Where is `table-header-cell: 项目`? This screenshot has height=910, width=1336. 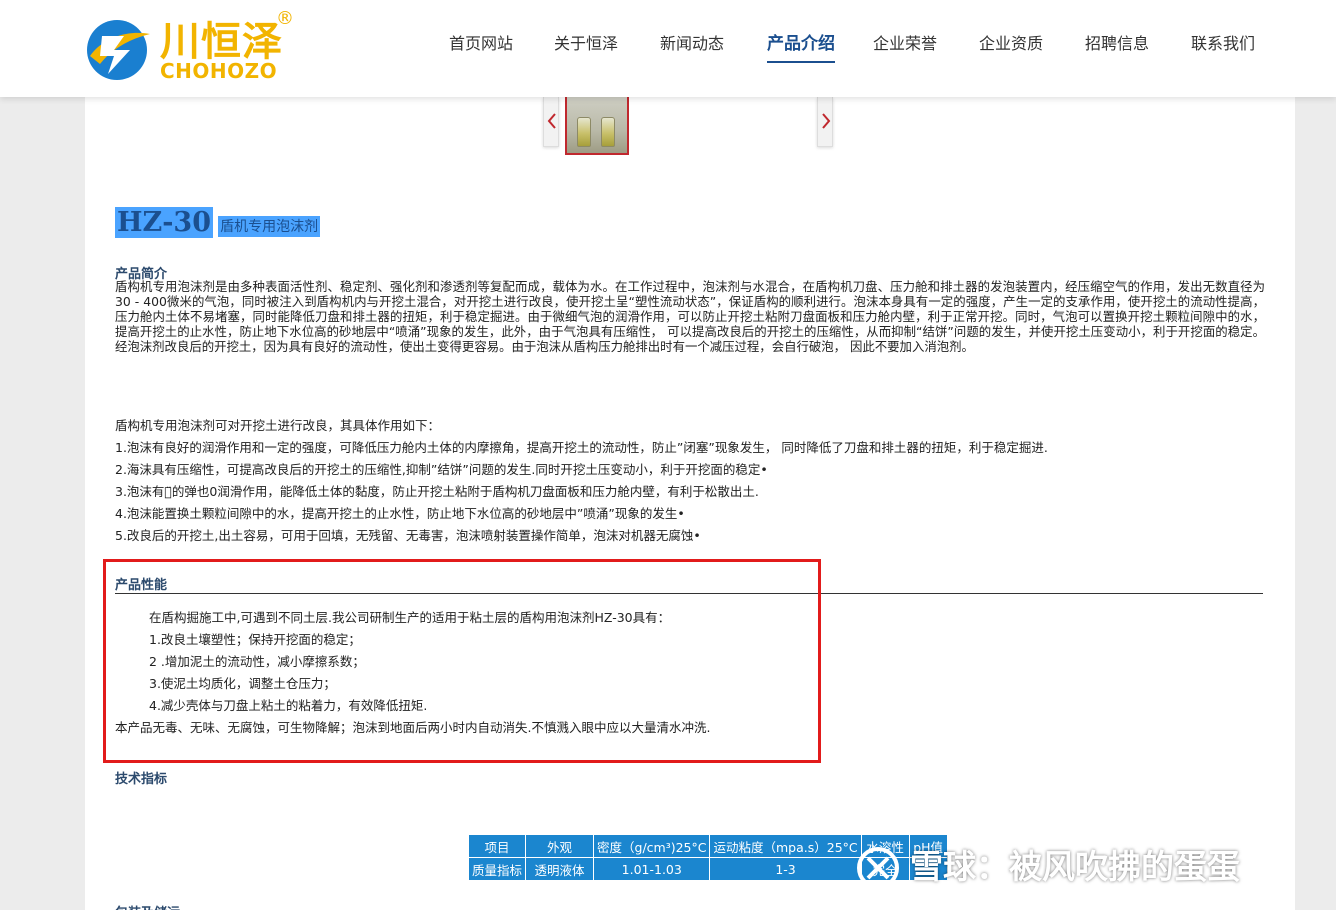 table-header-cell: 项目 is located at coordinates (497, 846).